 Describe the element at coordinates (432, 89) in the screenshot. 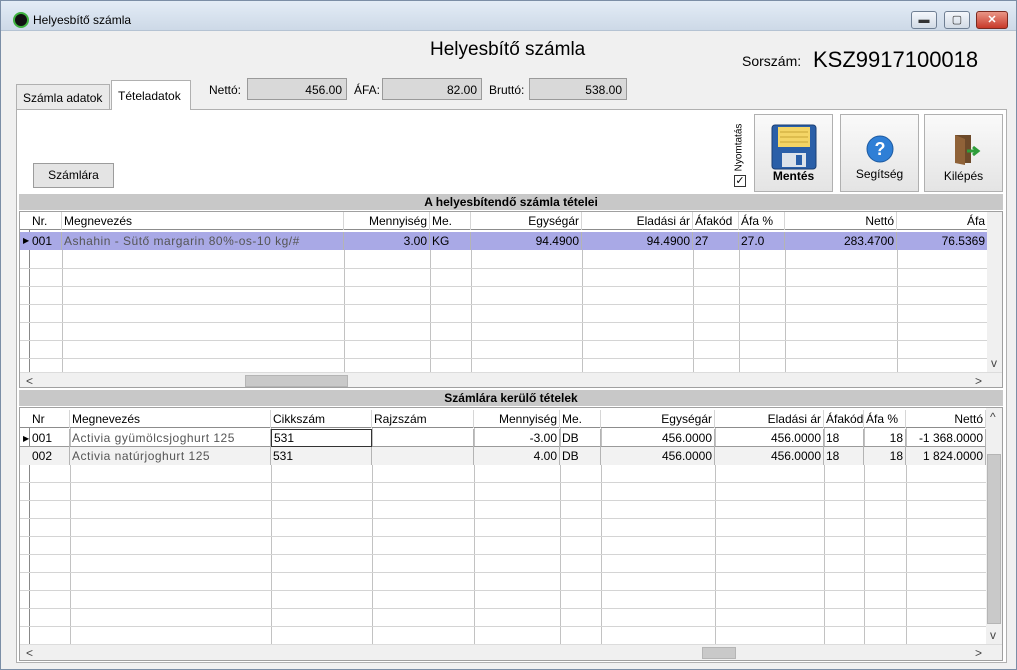

I see `afa-field: 82.00` at that location.